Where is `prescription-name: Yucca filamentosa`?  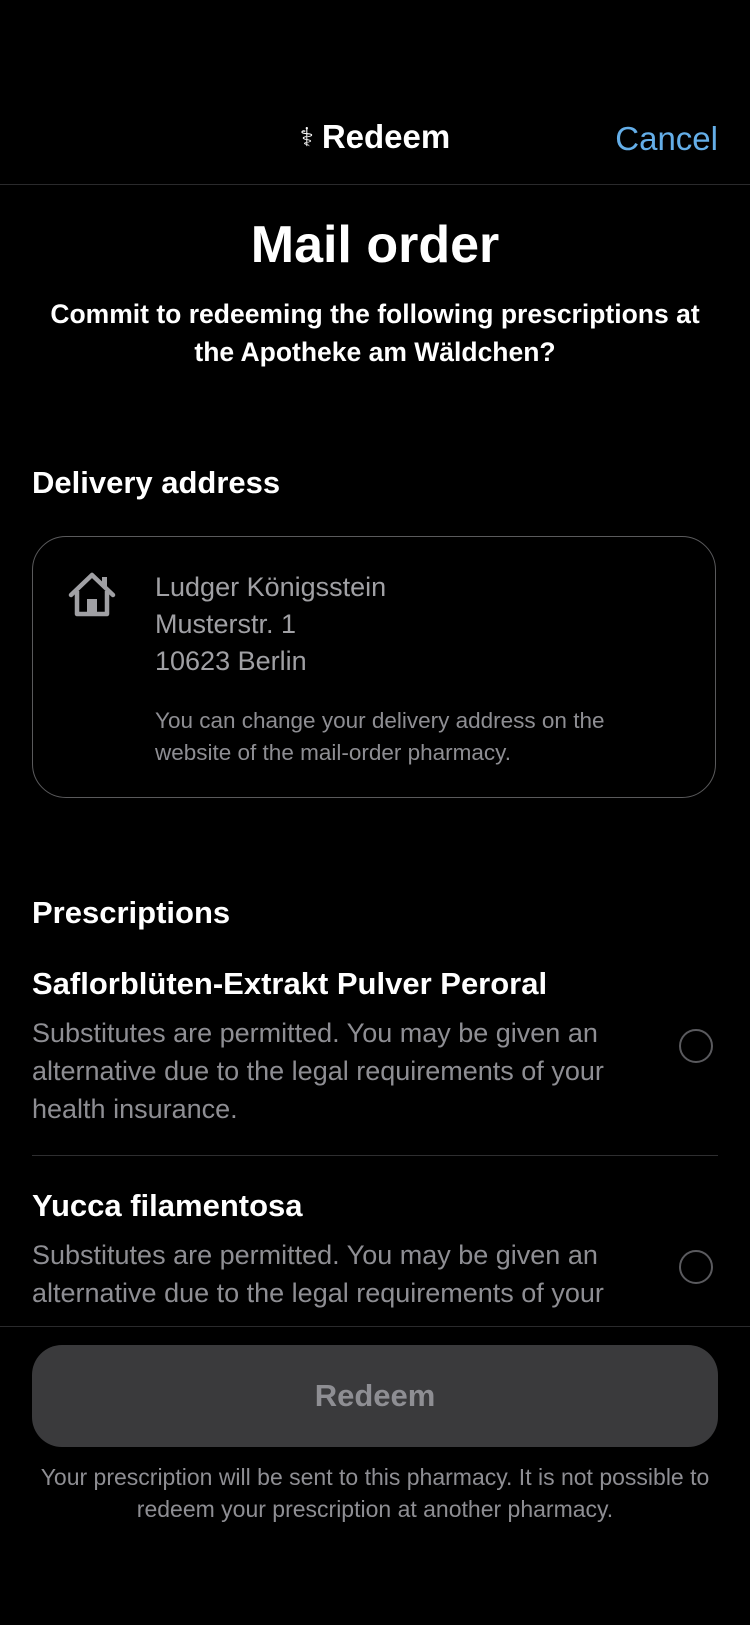
prescription-name: Yucca filamentosa is located at coordinates (167, 1205).